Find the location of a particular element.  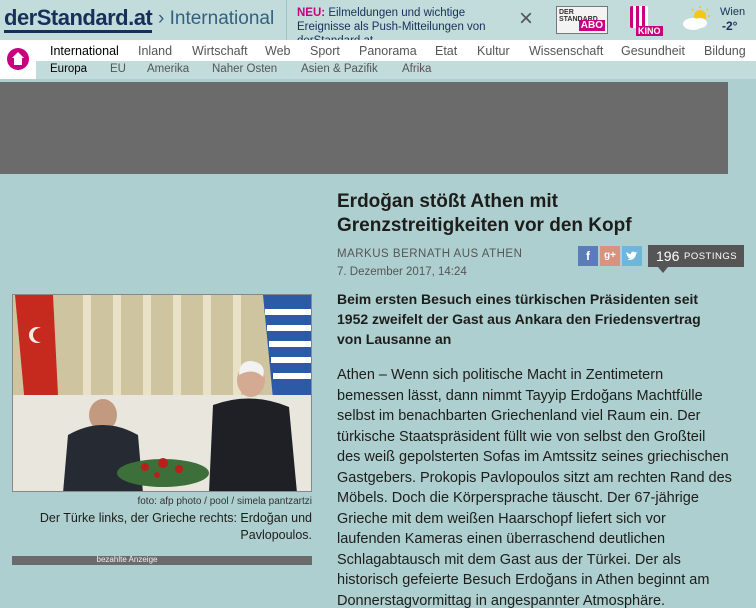

nav-item-international: International is located at coordinates (84, 51).